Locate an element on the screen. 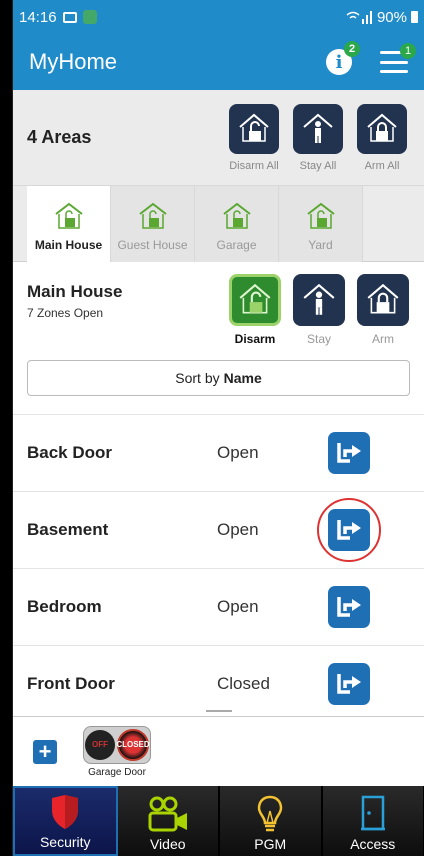  sort-field: Name is located at coordinates (242, 378).